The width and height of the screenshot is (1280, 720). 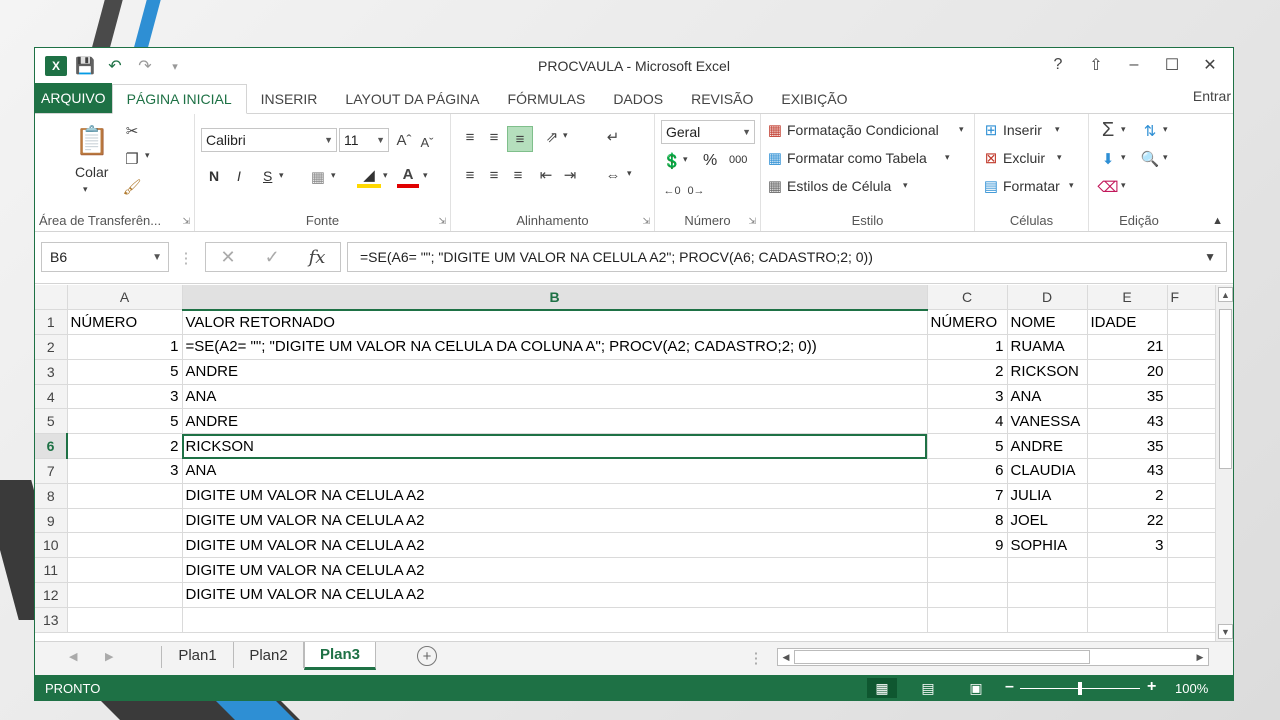 What do you see at coordinates (494, 137) in the screenshot?
I see `align-middle-icon: ≡` at bounding box center [494, 137].